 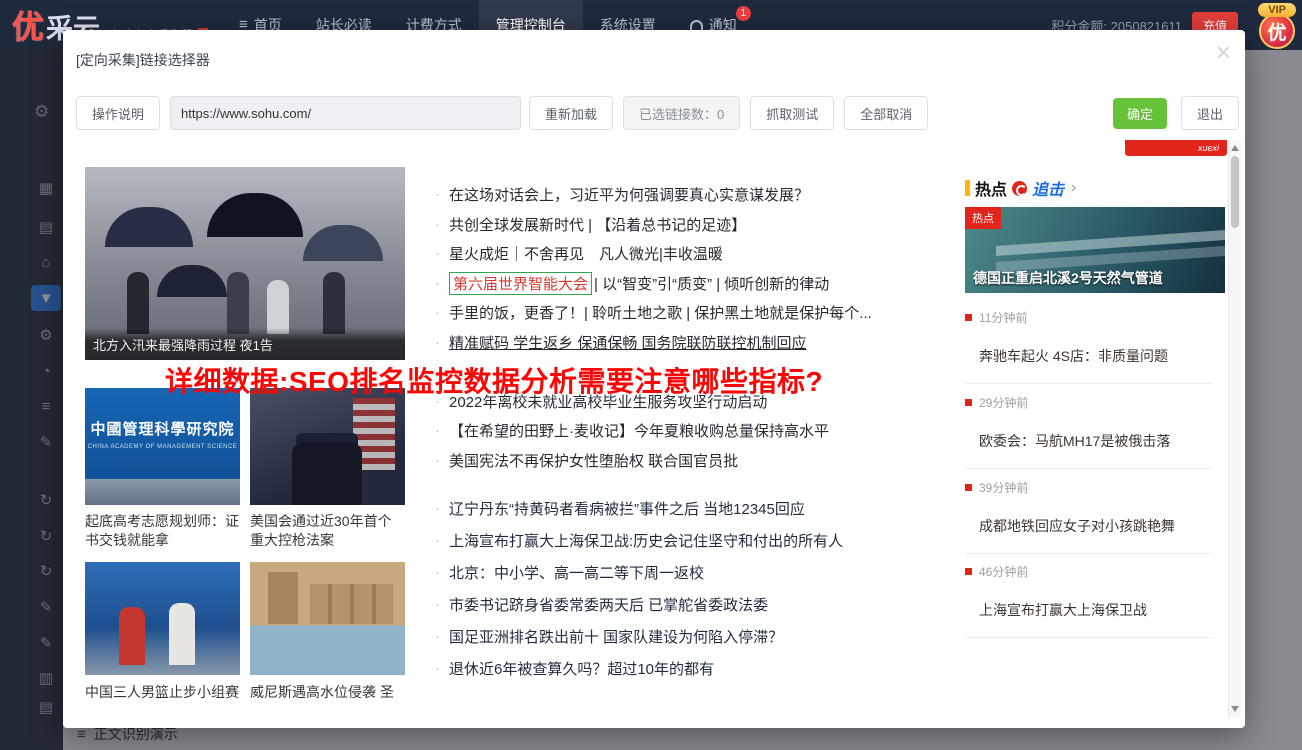 I want to click on confirm-button: 确定, so click(x=1139, y=113).